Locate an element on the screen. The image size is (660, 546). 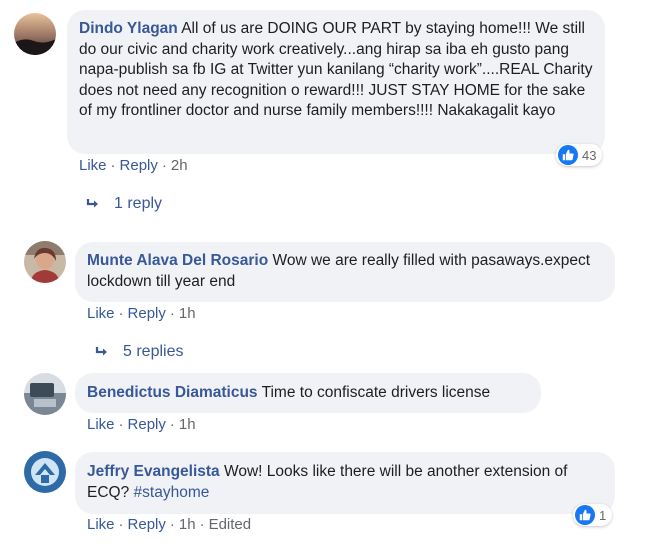
comment-author: Jeffry Evangelista is located at coordinates (153, 471).